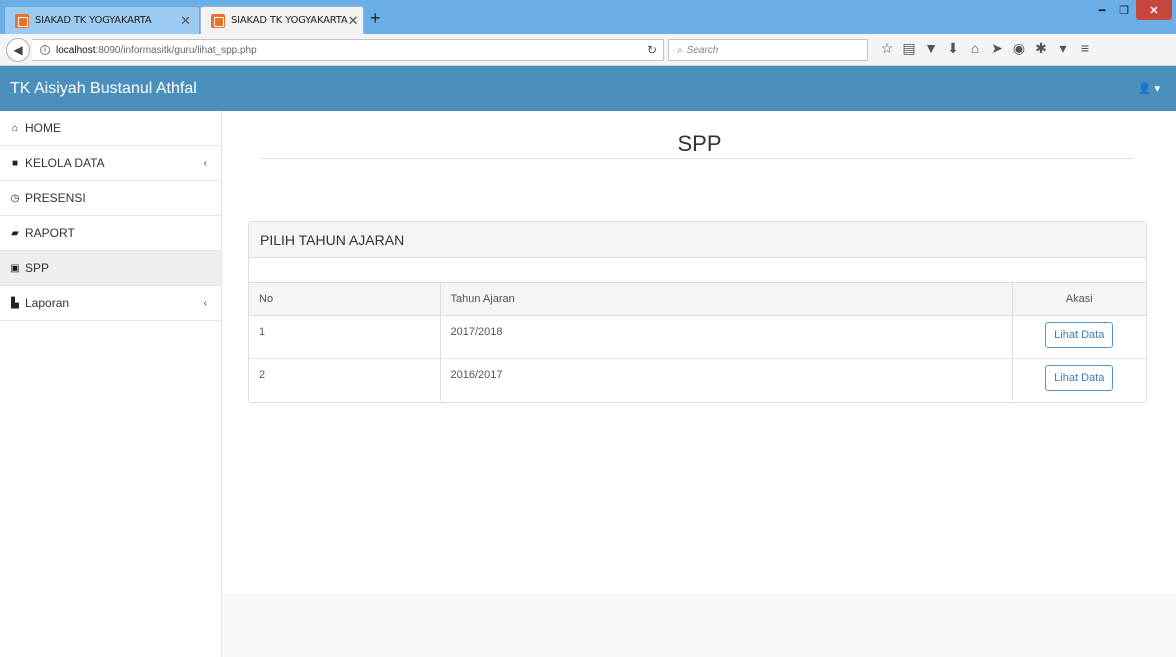  What do you see at coordinates (176, 50) in the screenshot?
I see `url-path: :8090/informasitk/guru/lihat_spp.php` at bounding box center [176, 50].